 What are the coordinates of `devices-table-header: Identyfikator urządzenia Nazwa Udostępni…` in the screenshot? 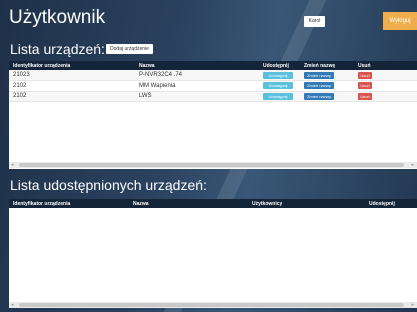 It's located at (213, 65).